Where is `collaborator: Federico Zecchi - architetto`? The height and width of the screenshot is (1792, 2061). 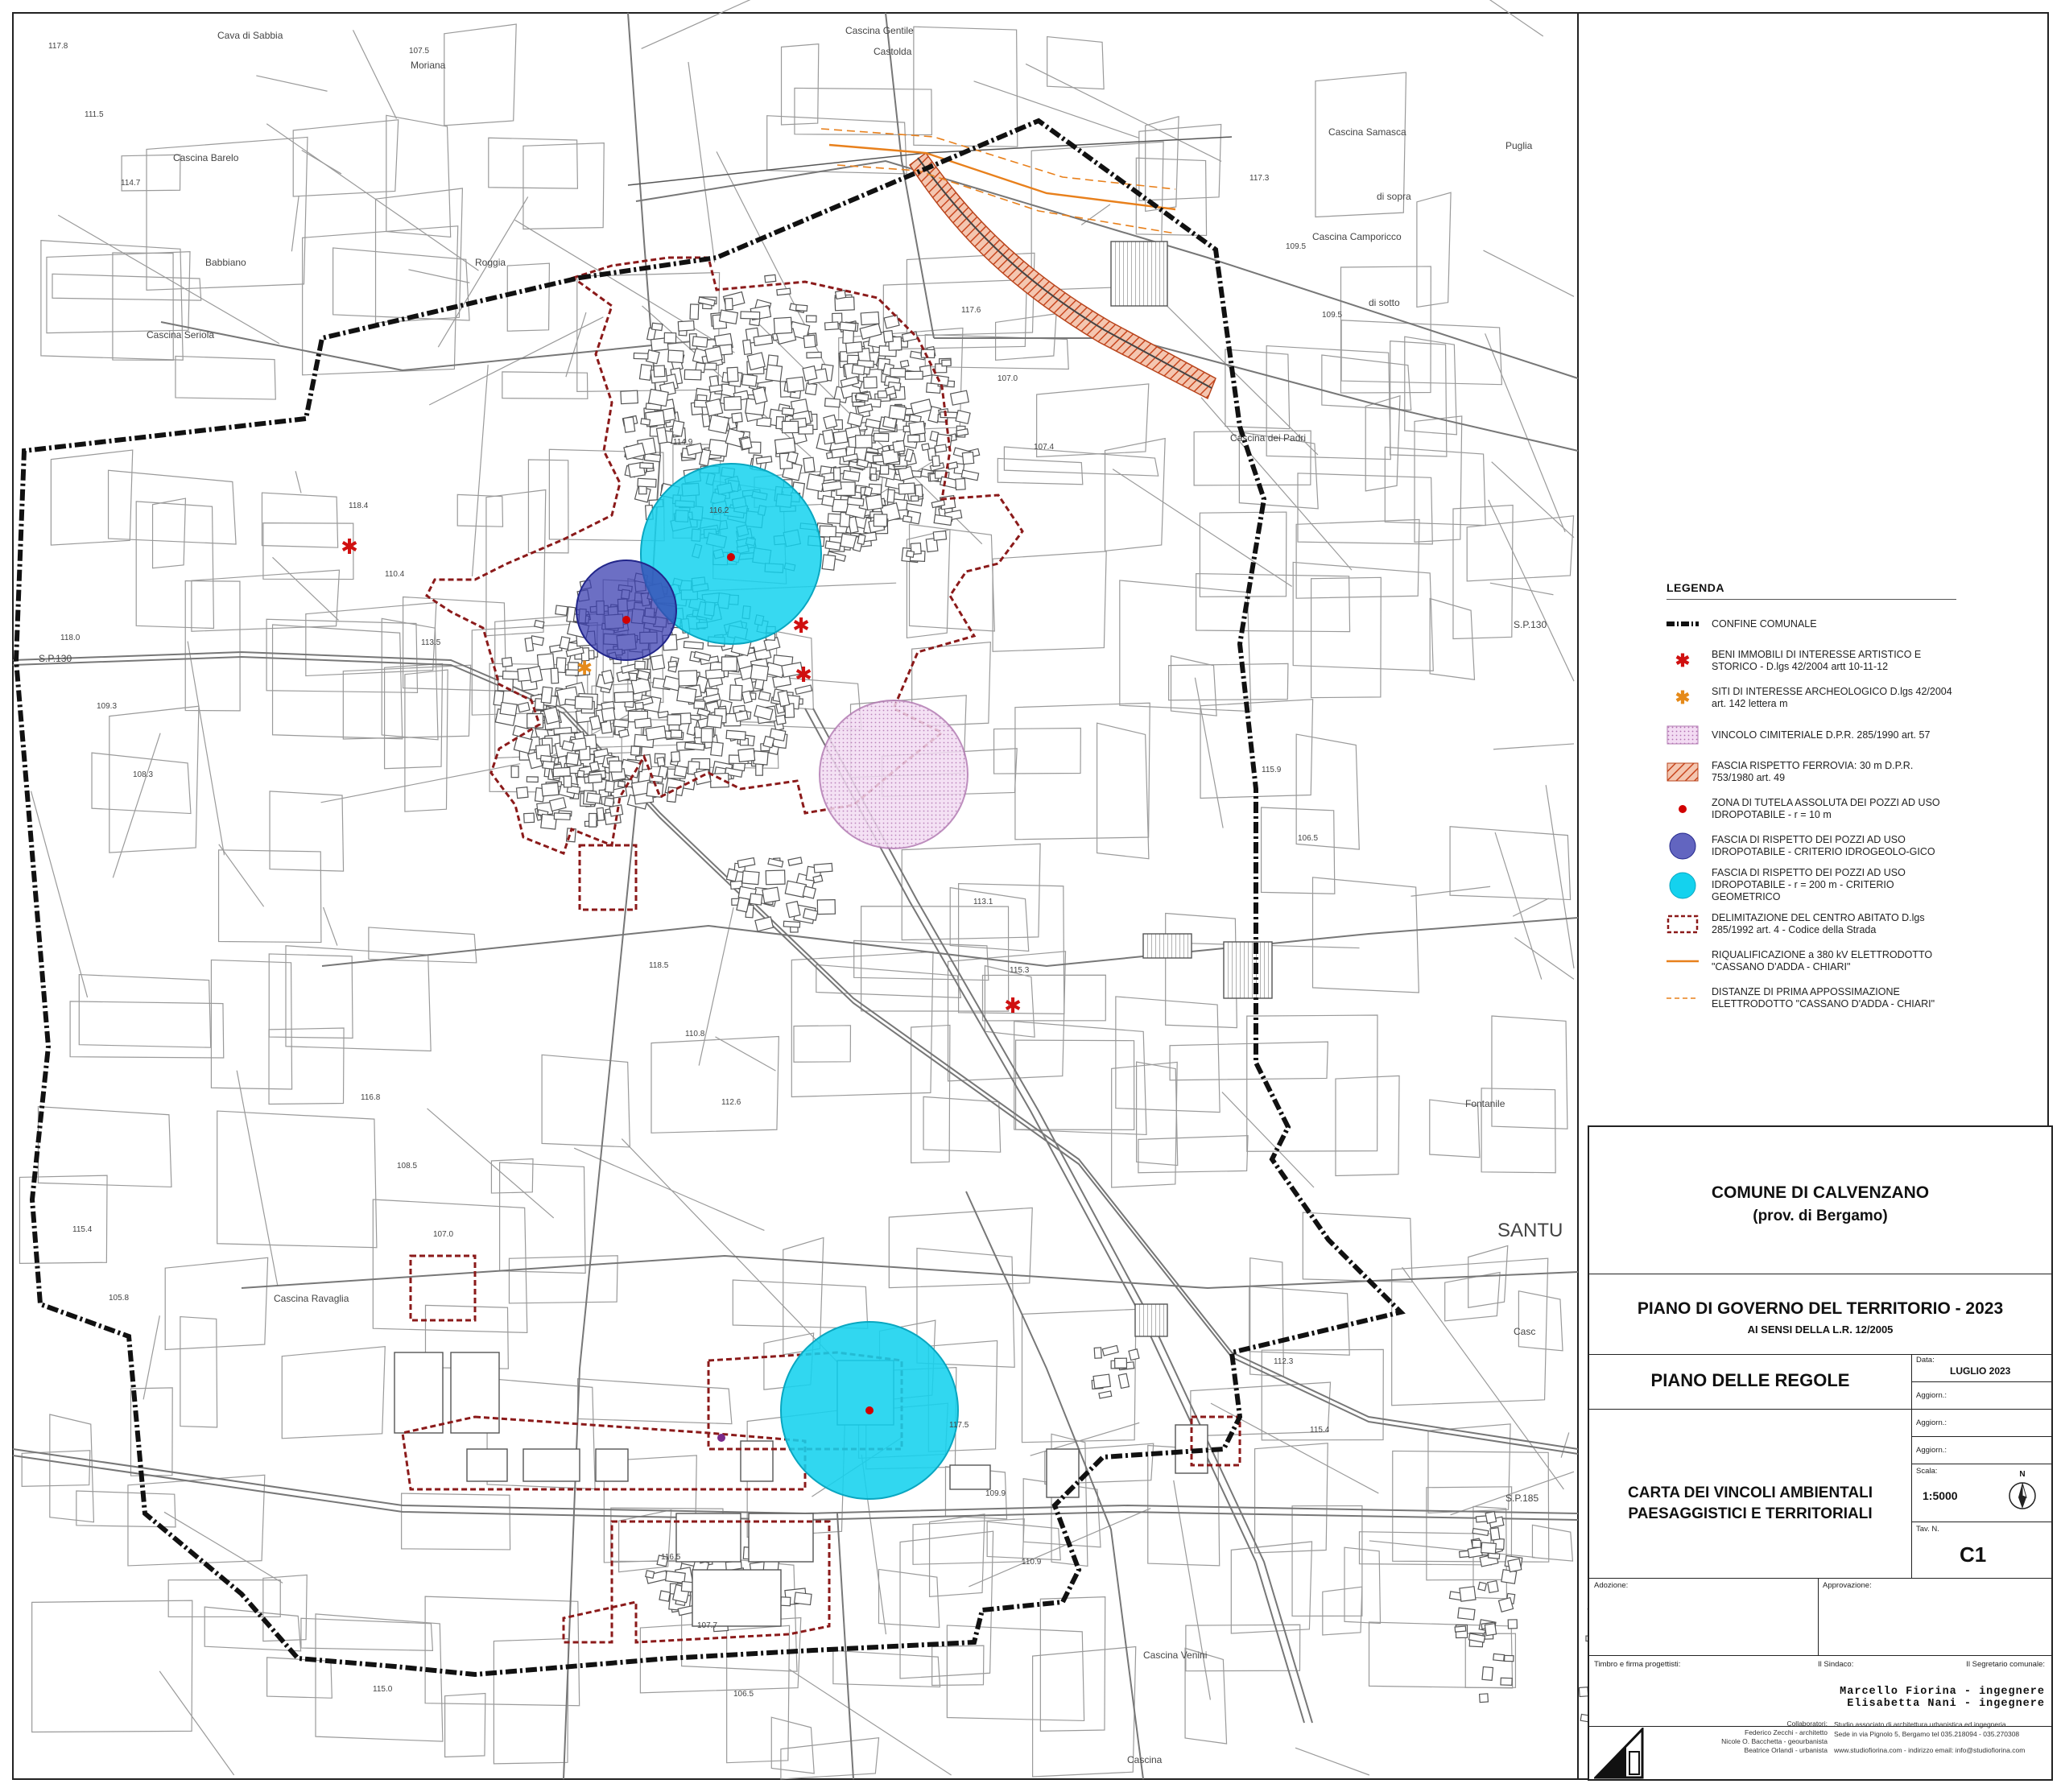 collaborator: Federico Zecchi - architetto is located at coordinates (1786, 1732).